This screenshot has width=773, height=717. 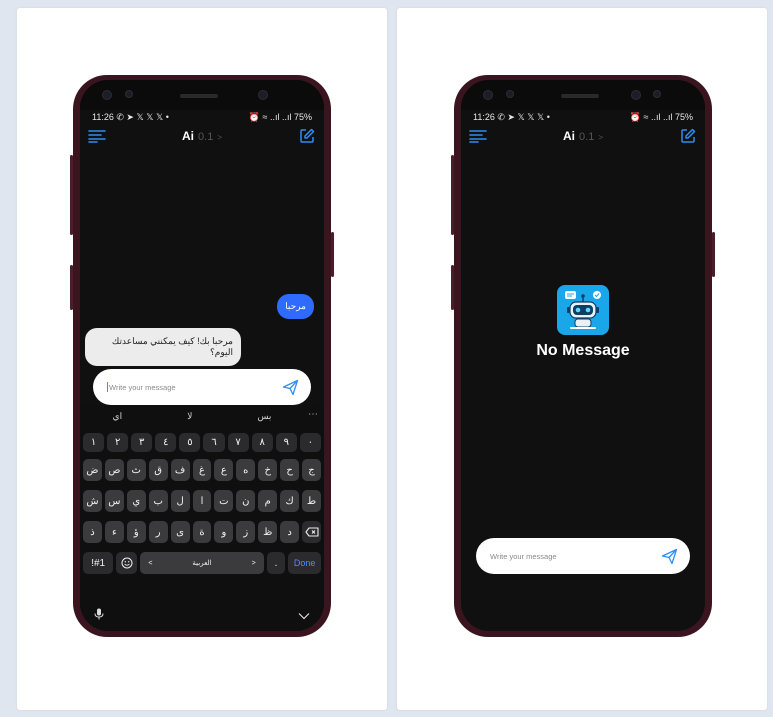 What do you see at coordinates (583, 350) in the screenshot?
I see `empty-state-title: No Message` at bounding box center [583, 350].